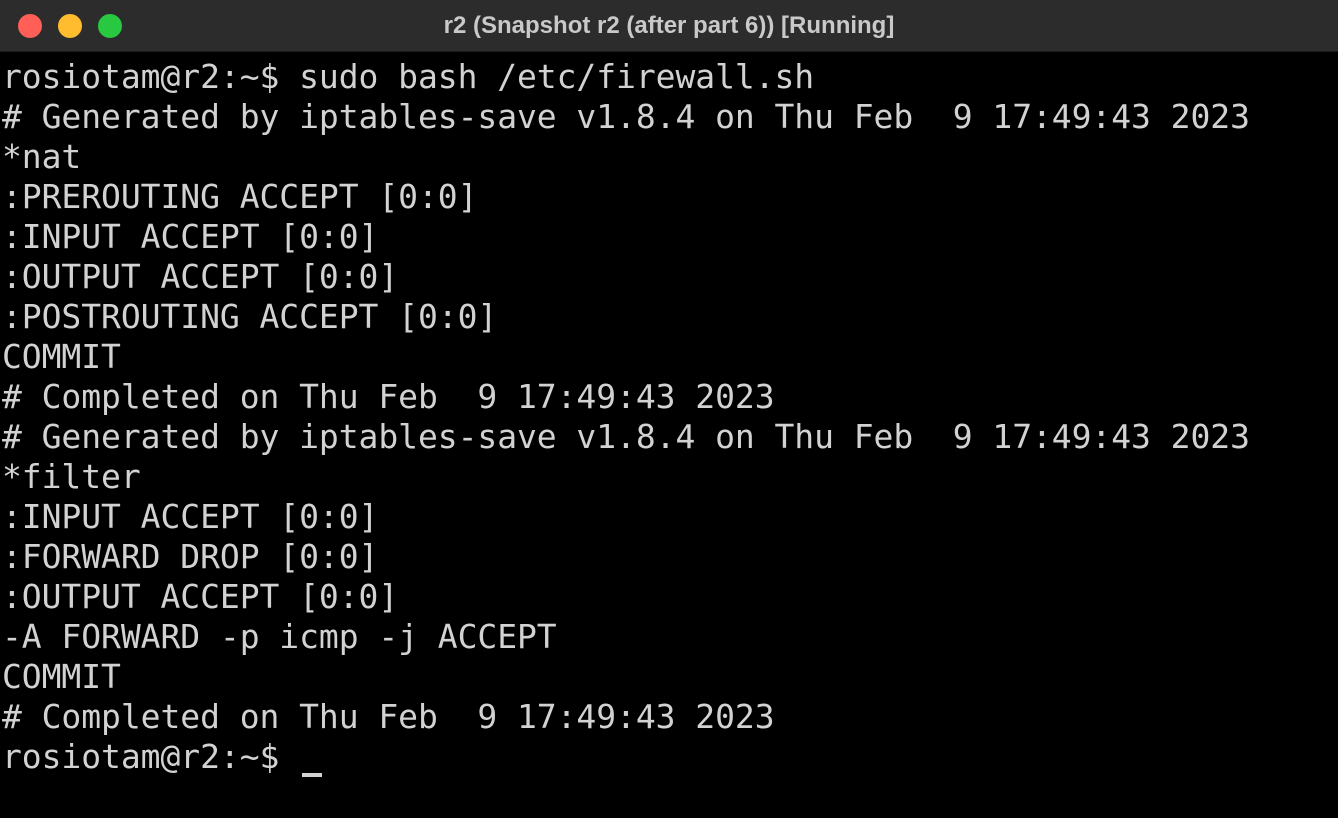 Image resolution: width=1338 pixels, height=818 pixels. Describe the element at coordinates (151, 756) in the screenshot. I see `terminal-prompt: rosiotam@r2:~$` at that location.